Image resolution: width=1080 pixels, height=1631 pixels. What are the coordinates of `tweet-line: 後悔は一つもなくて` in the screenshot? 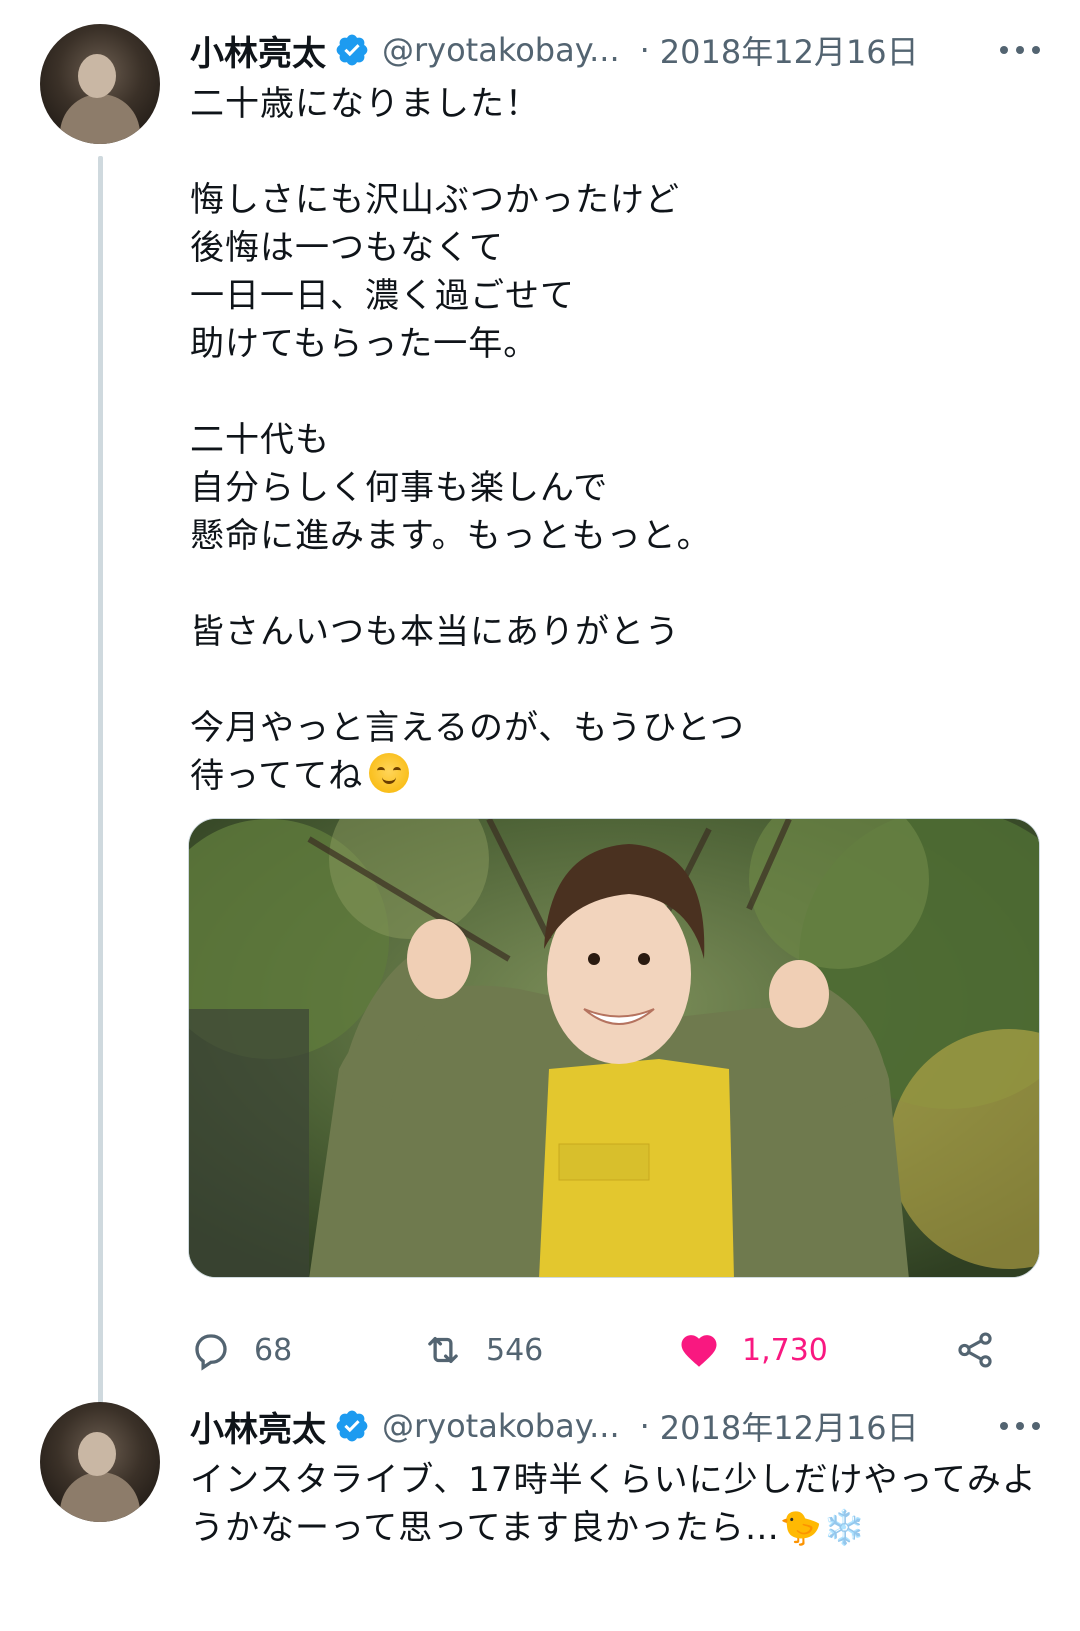 It's located at (347, 248).